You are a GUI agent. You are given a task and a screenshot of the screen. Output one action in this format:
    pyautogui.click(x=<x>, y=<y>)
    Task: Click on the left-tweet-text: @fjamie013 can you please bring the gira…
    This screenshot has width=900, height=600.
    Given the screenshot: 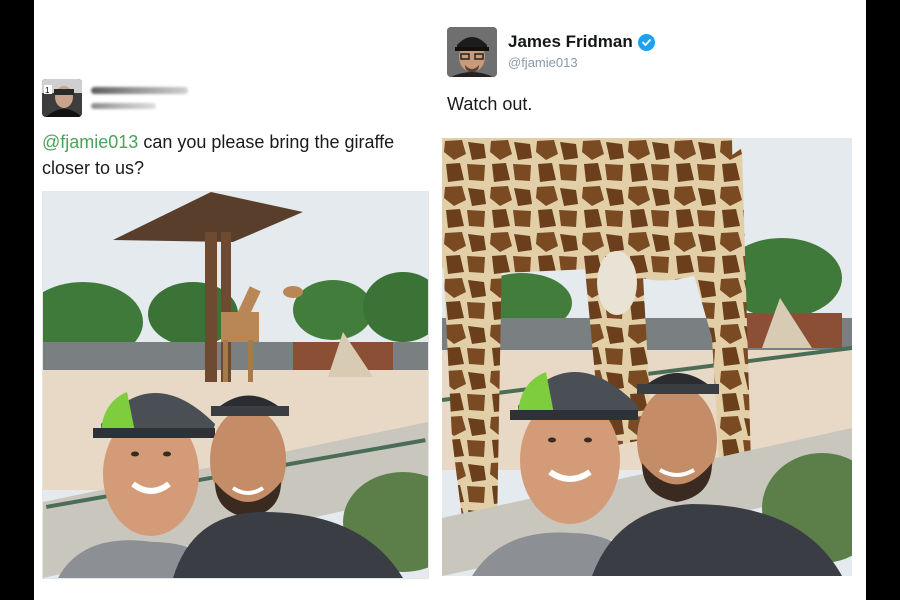 What is the action you would take?
    pyautogui.click(x=242, y=155)
    